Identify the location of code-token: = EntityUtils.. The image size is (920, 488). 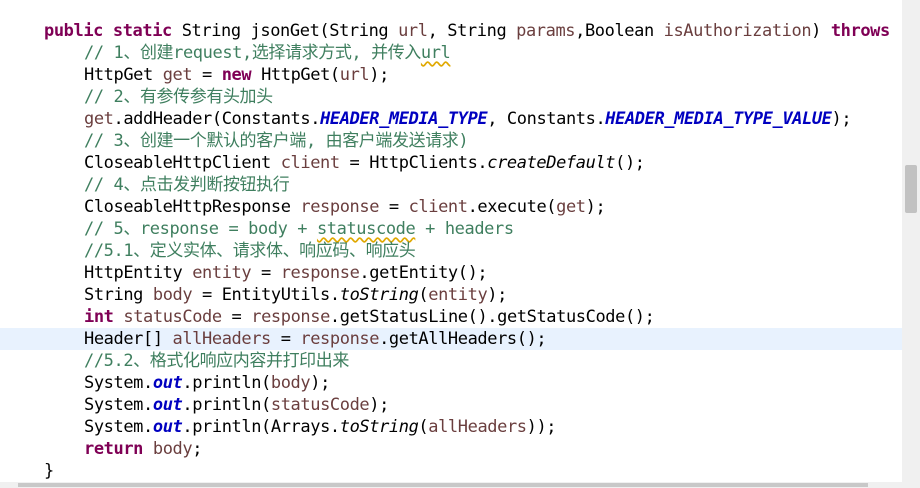
(266, 295).